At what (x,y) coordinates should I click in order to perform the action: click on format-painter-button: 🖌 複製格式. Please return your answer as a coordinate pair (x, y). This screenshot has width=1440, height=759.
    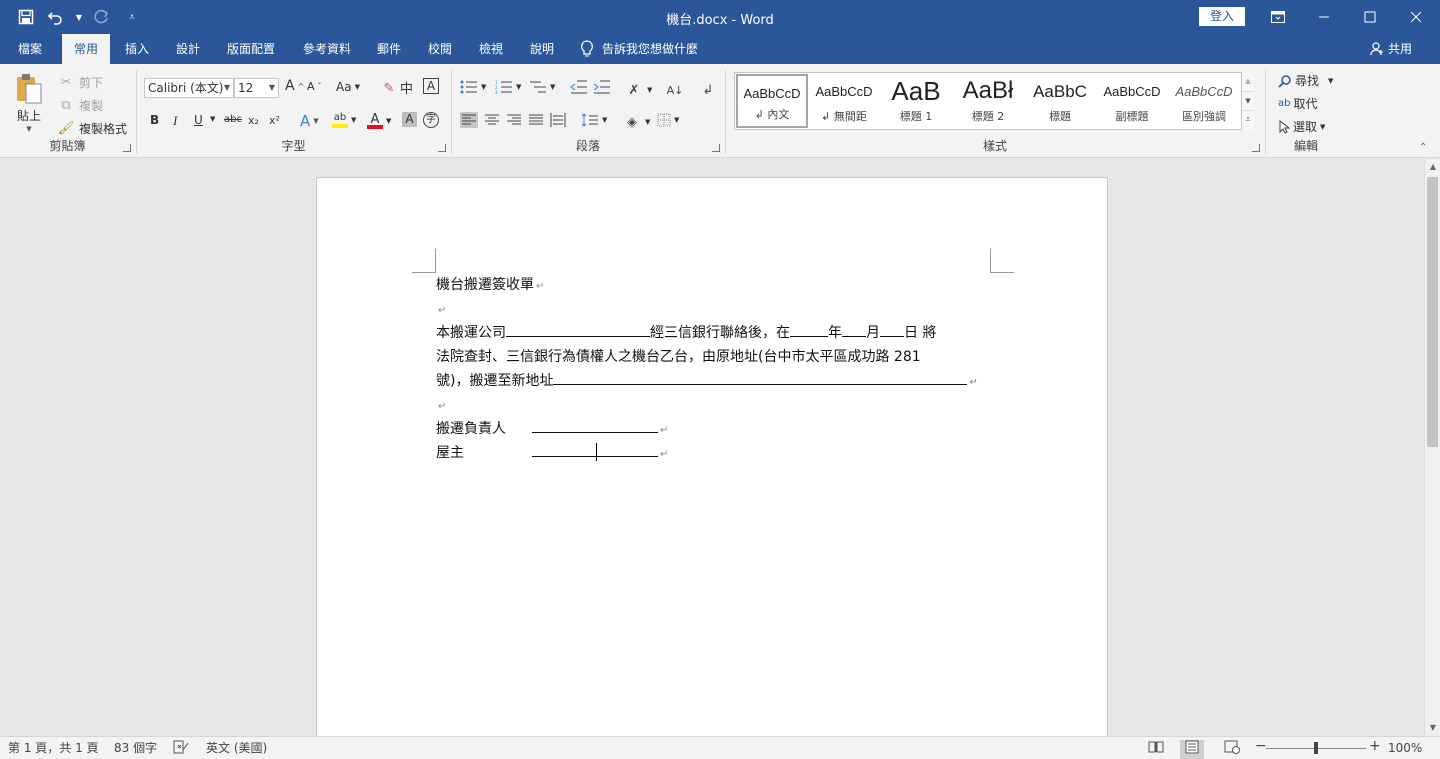
    Looking at the image, I should click on (91, 128).